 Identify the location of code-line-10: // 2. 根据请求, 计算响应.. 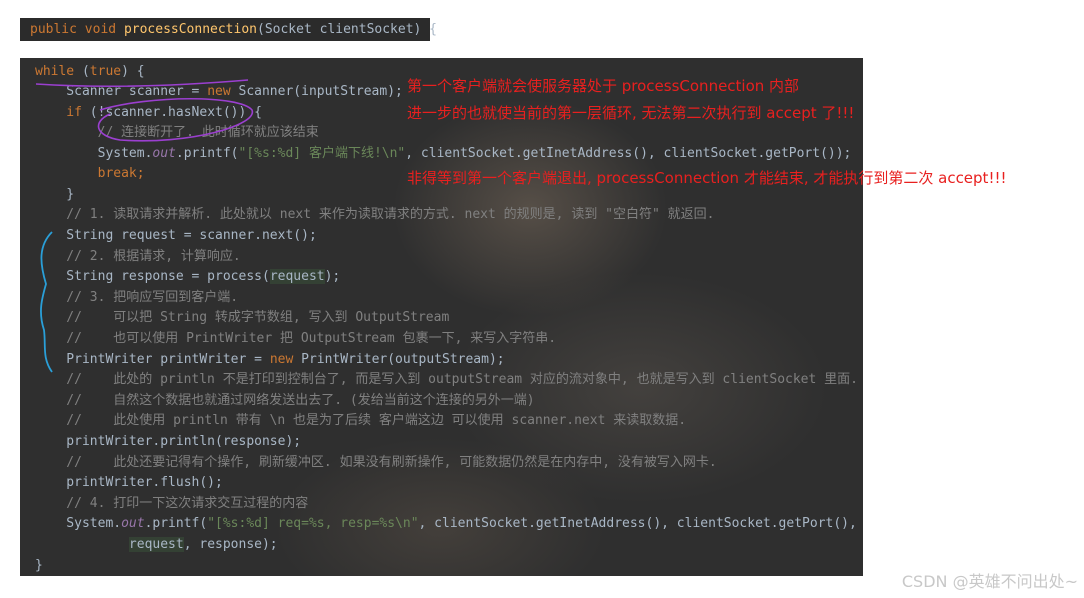
(138, 256).